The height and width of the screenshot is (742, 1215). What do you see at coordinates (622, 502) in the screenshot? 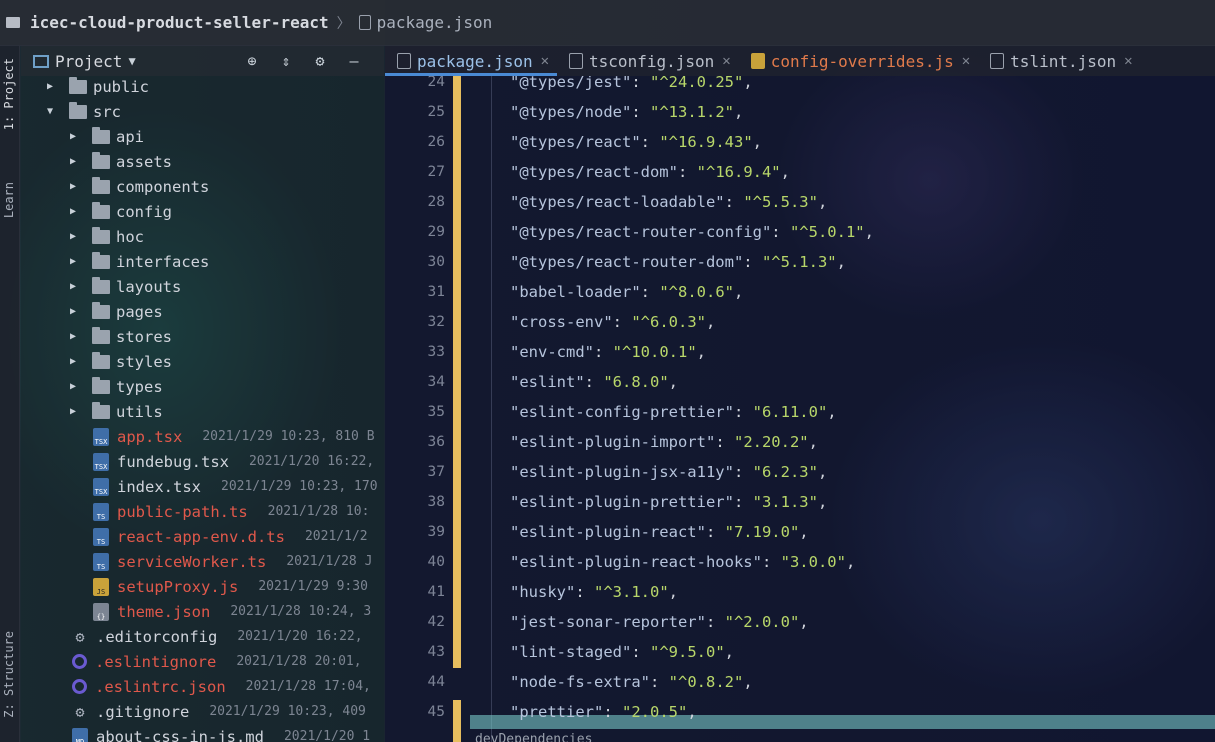
I see `json-key: "eslint-plugin-prettier"` at bounding box center [622, 502].